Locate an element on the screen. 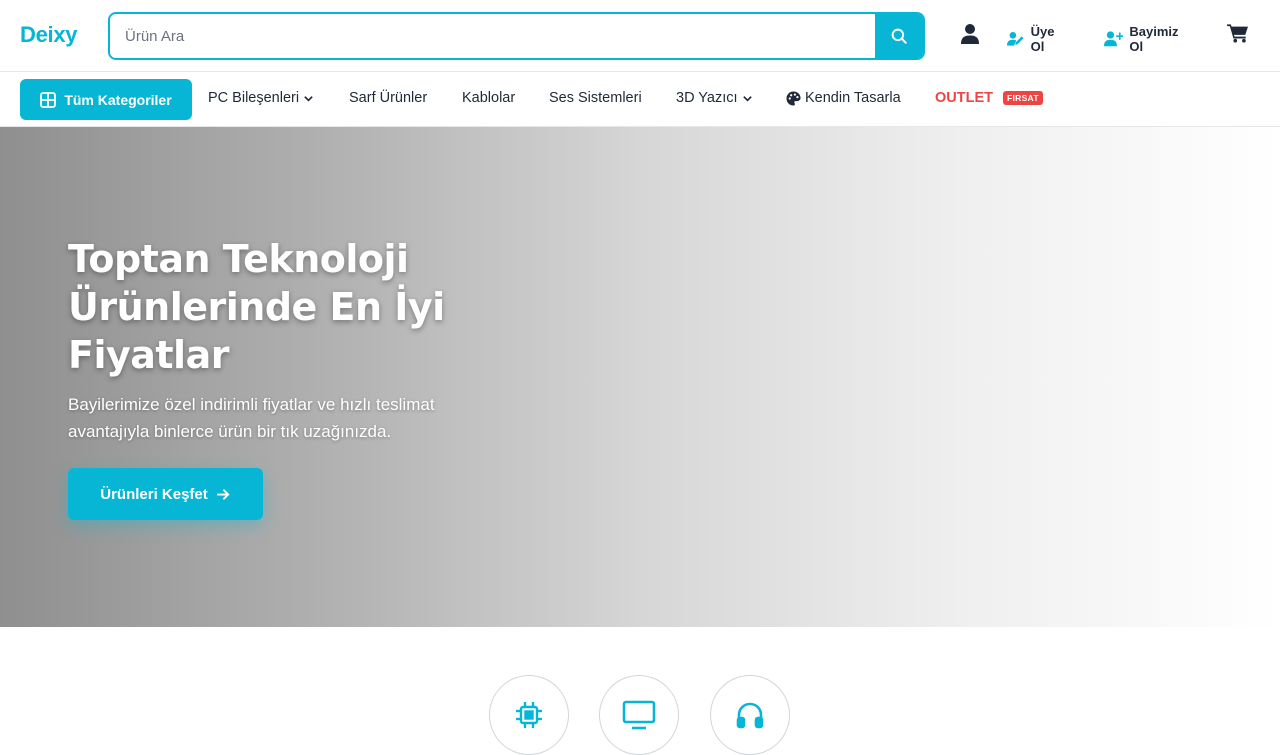 Image resolution: width=1280 pixels, height=755 pixels. nav-item-label: 3D Yazıcı is located at coordinates (707, 98).